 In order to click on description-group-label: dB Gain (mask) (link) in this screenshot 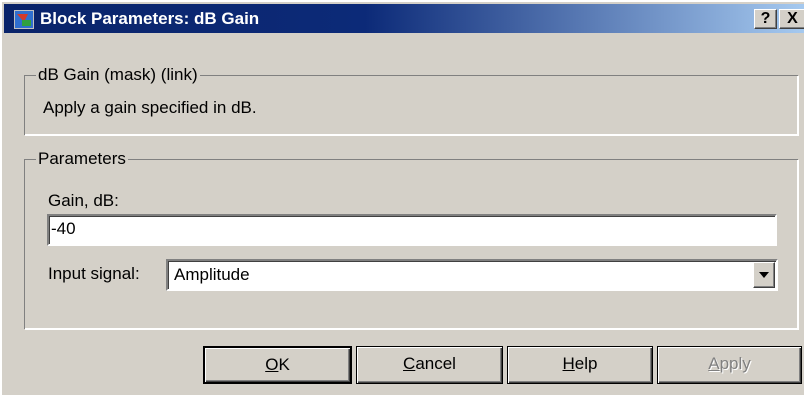, I will do `click(118, 74)`.